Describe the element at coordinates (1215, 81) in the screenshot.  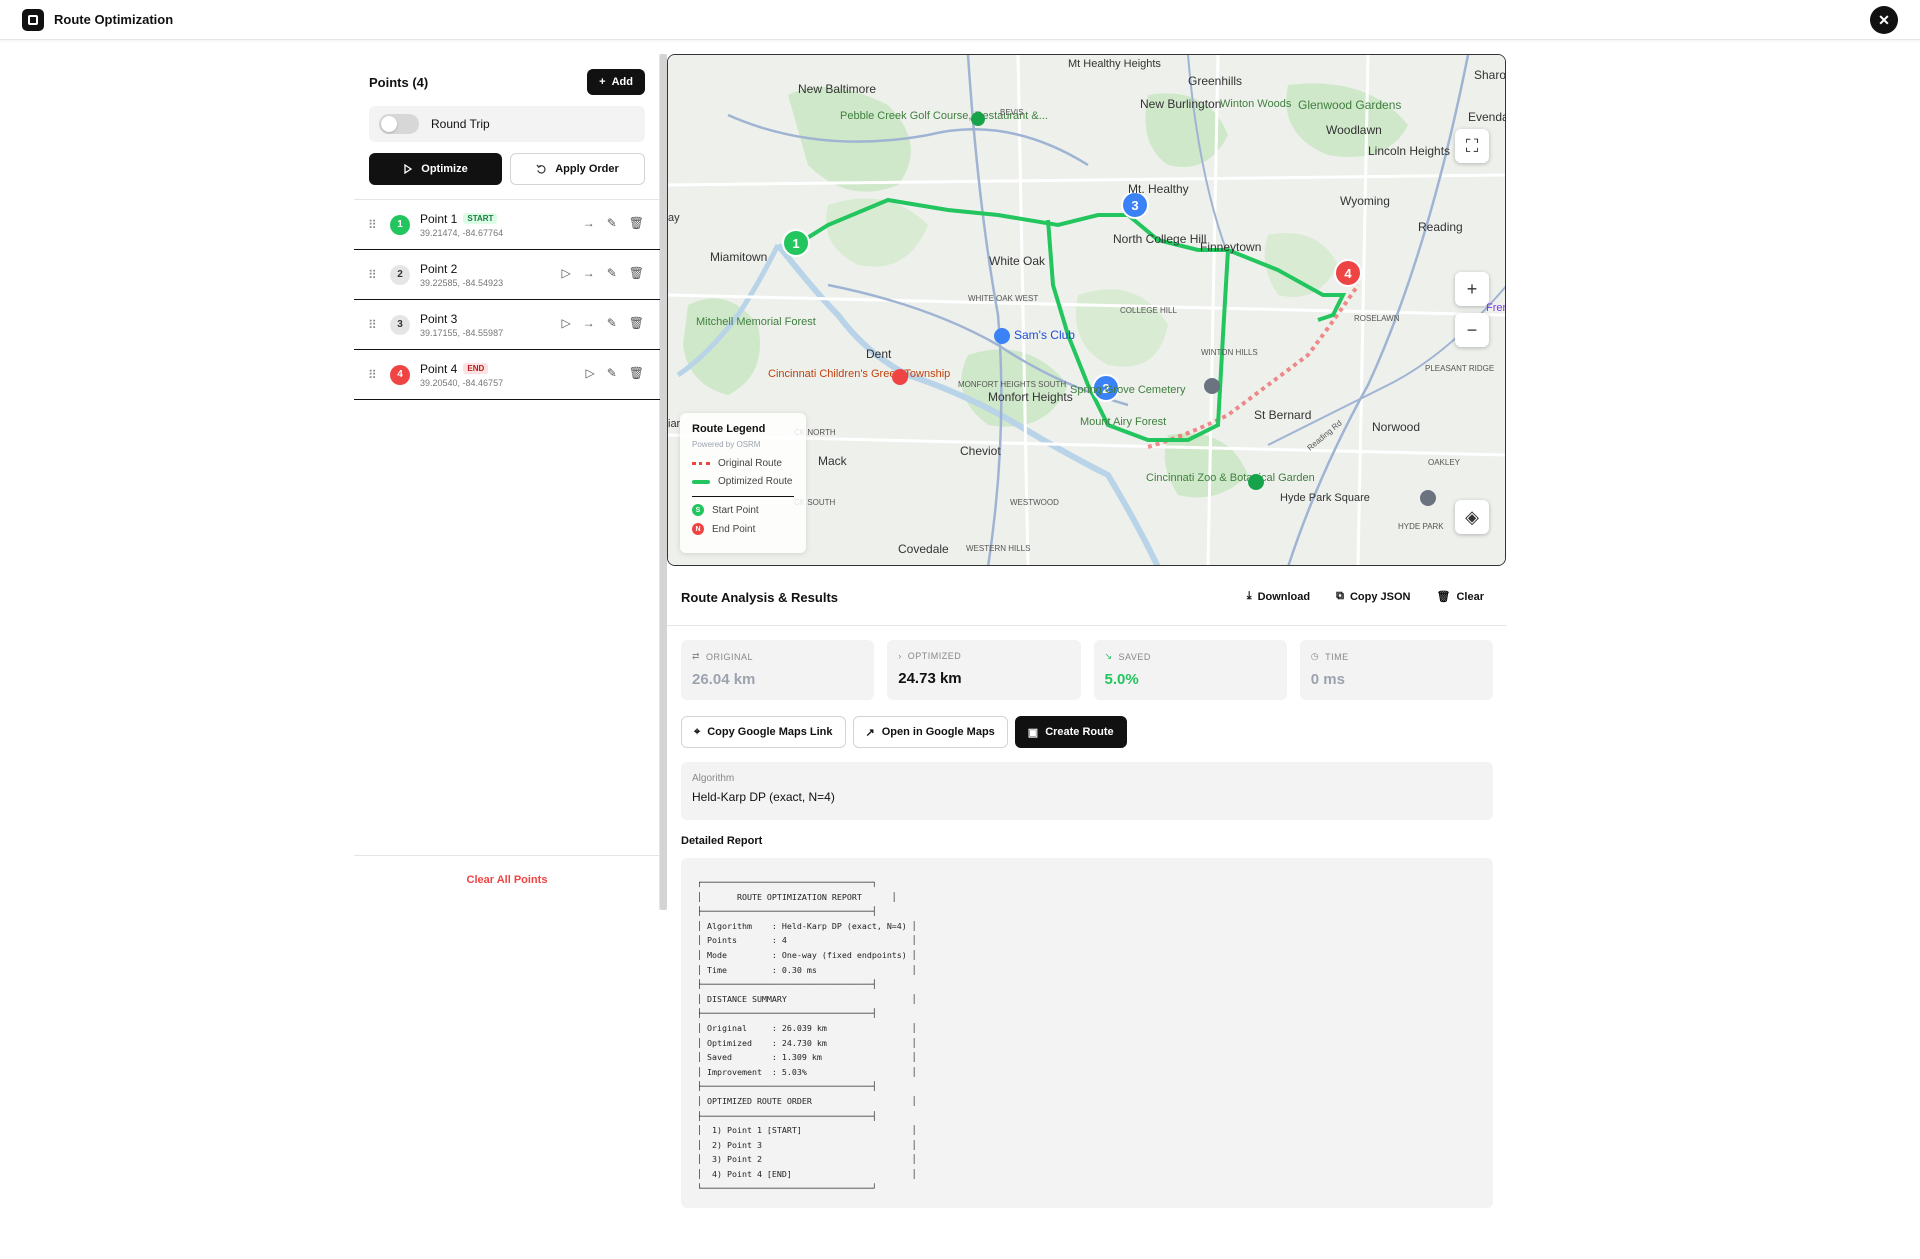
I see `map-label: Greenhills` at that location.